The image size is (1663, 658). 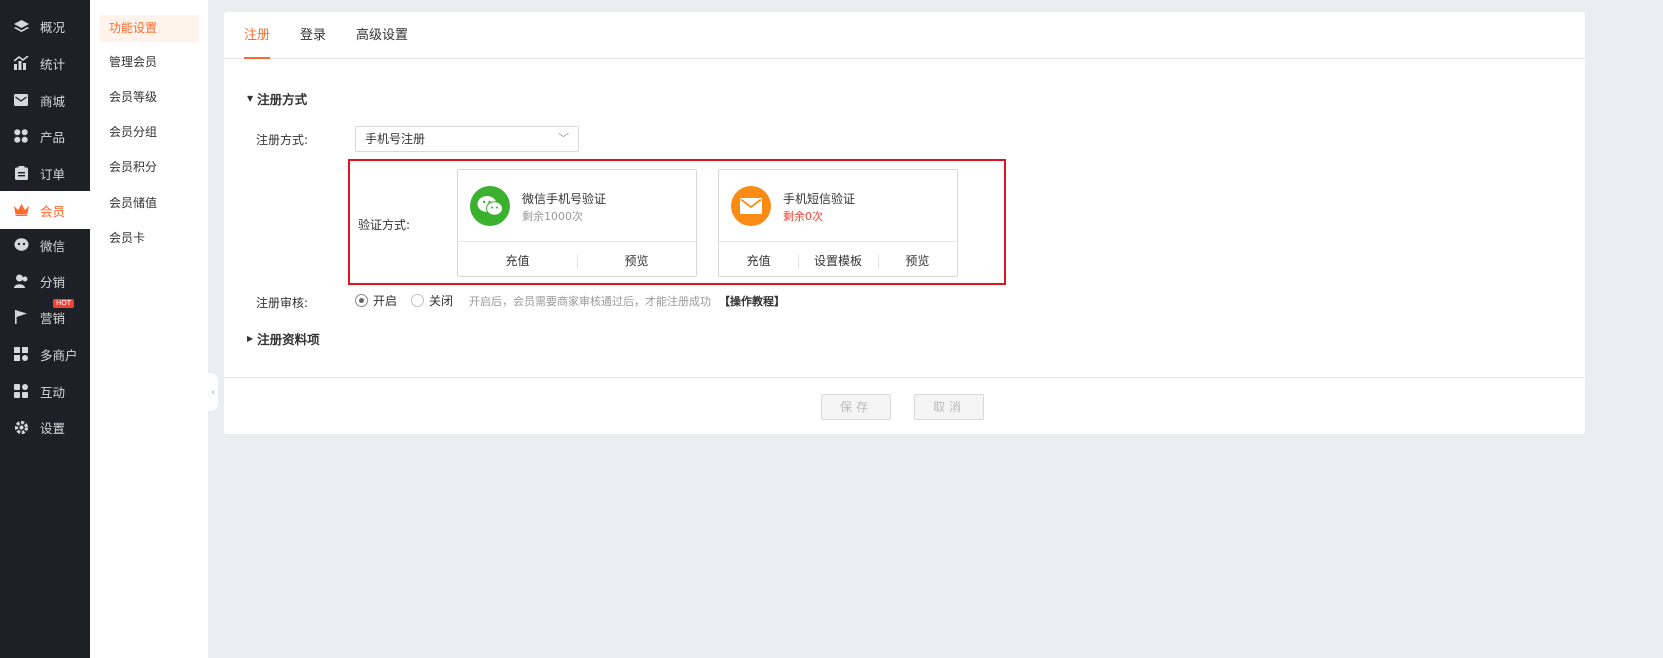 I want to click on tab-advanced: 高级设置, so click(x=382, y=35).